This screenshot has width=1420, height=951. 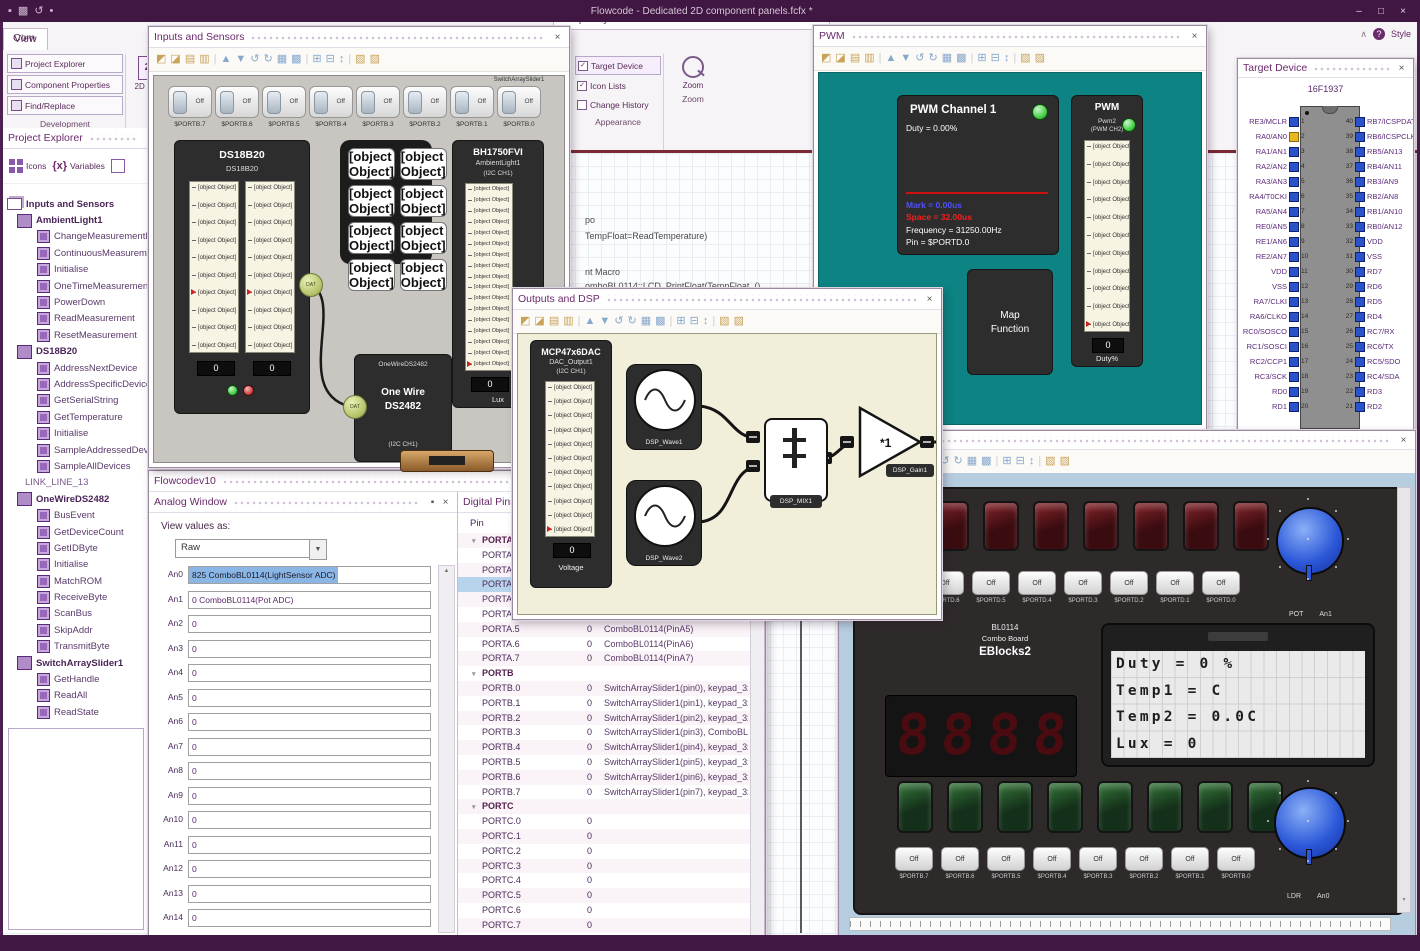 What do you see at coordinates (1377, 136) in the screenshot?
I see `chip-pin-row: 39 RB6/ICSPCLK` at bounding box center [1377, 136].